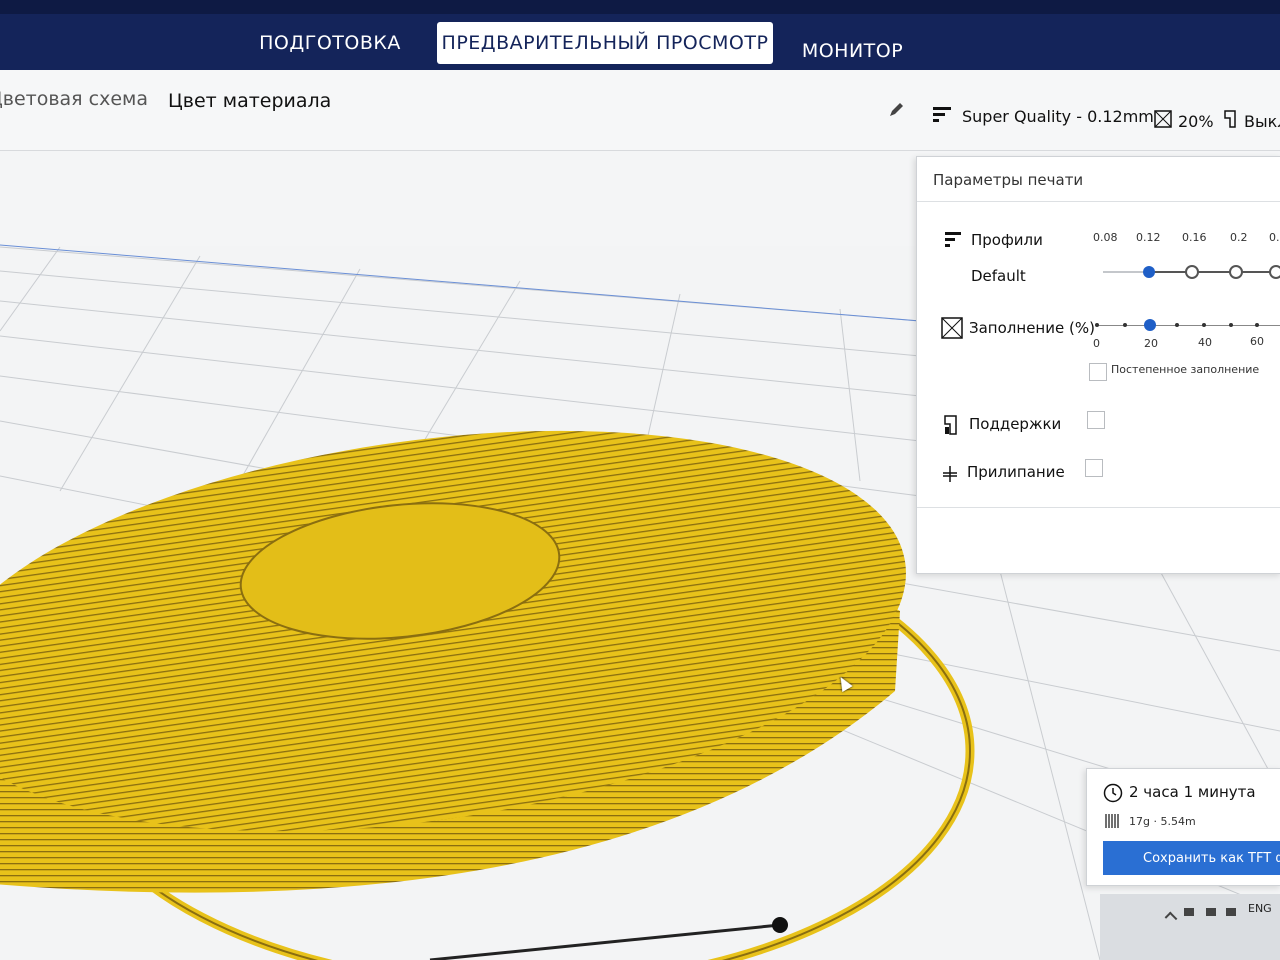 This screenshot has height=960, width=1280. What do you see at coordinates (1149, 272) in the screenshot?
I see `profile-slider-handle` at bounding box center [1149, 272].